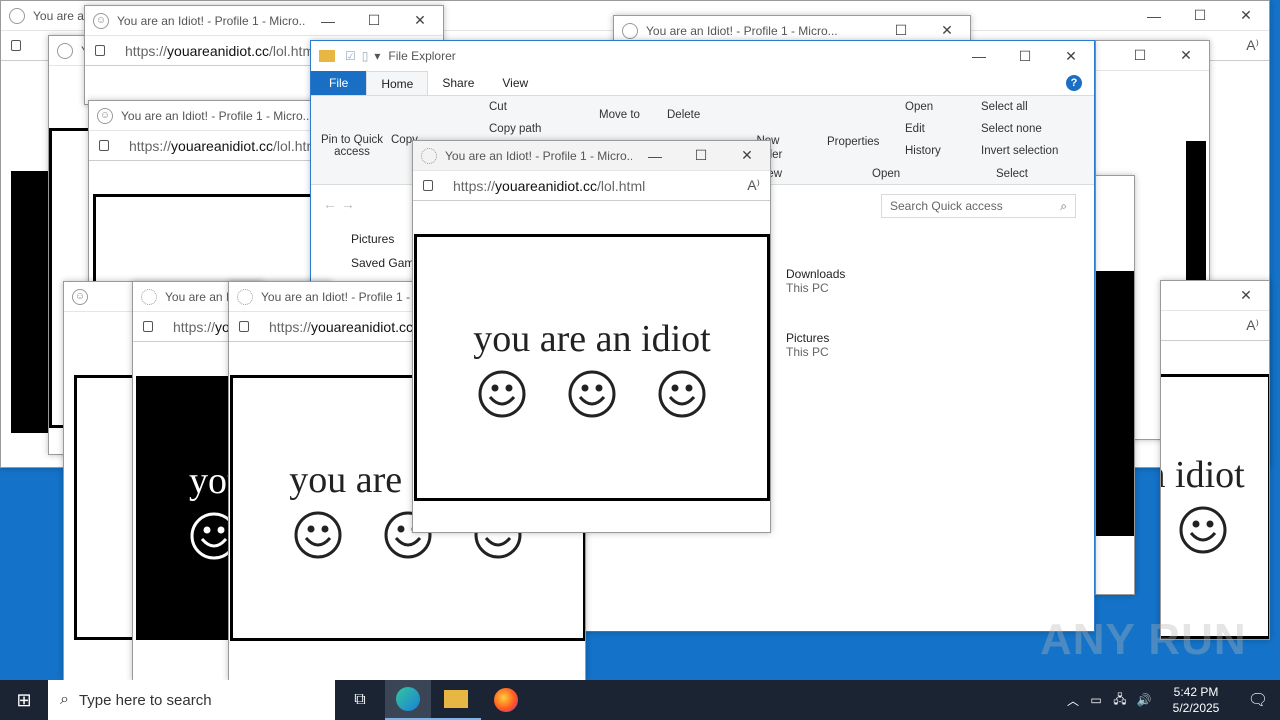 The width and height of the screenshot is (1280, 720). I want to click on qat-dropdown-icon: ▾, so click(377, 56).